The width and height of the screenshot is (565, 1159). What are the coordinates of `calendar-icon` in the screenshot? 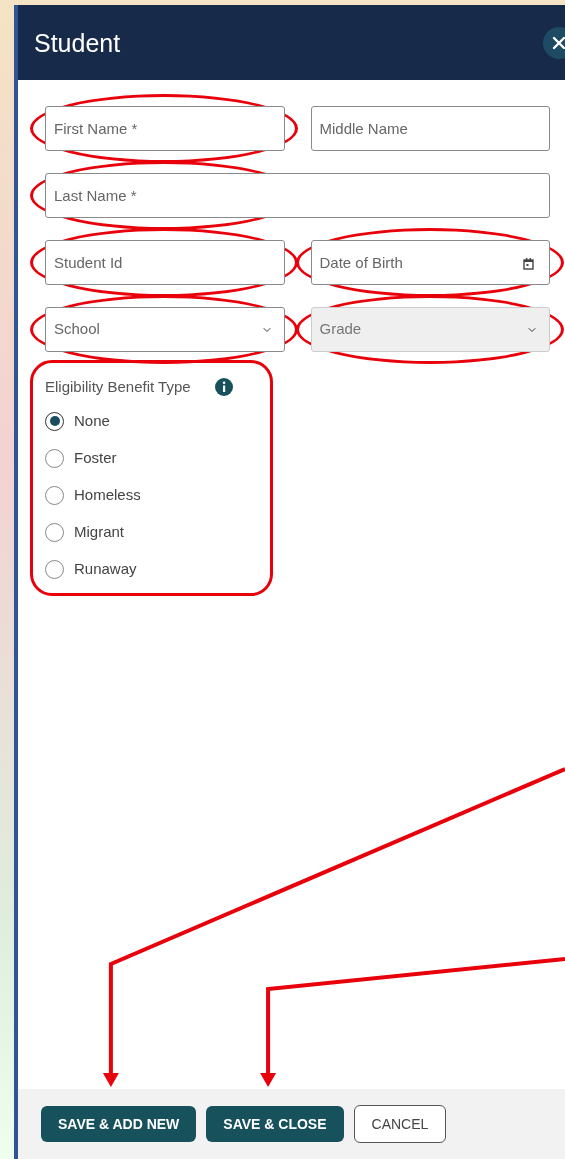 It's located at (528, 264).